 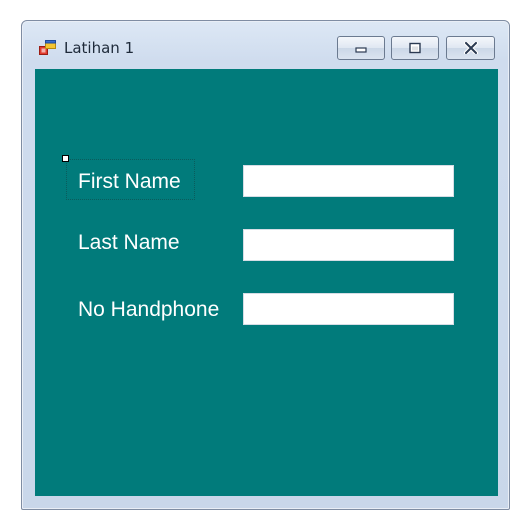 I want to click on window-title: Latihan 1, so click(x=99, y=48).